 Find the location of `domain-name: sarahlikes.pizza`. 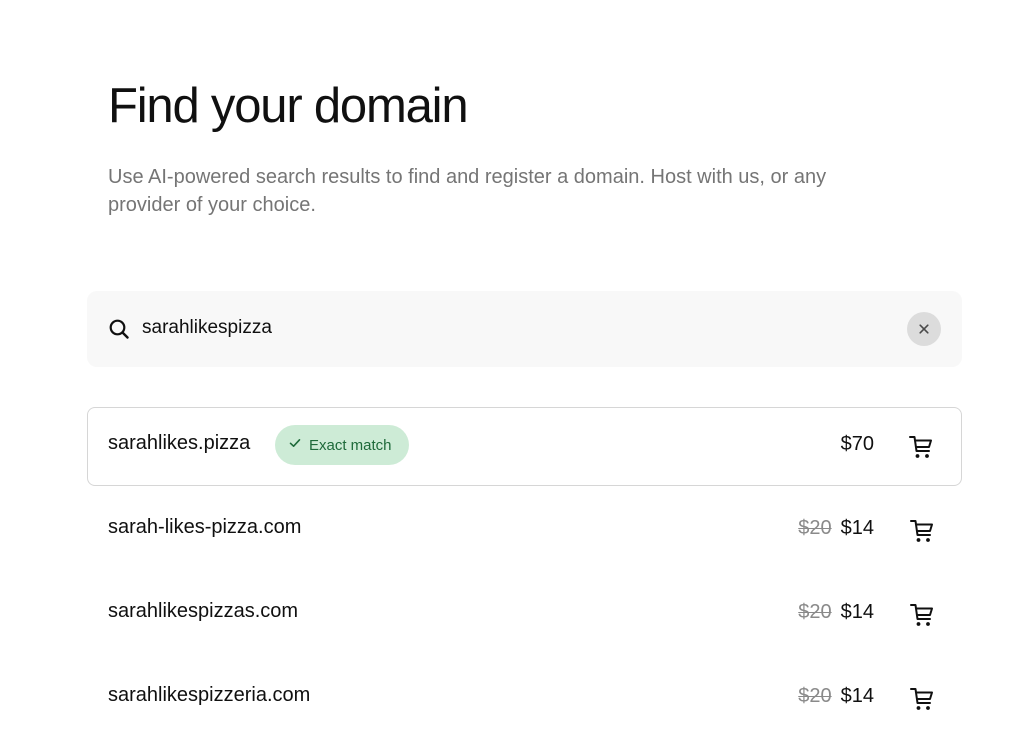

domain-name: sarahlikes.pizza is located at coordinates (179, 443).